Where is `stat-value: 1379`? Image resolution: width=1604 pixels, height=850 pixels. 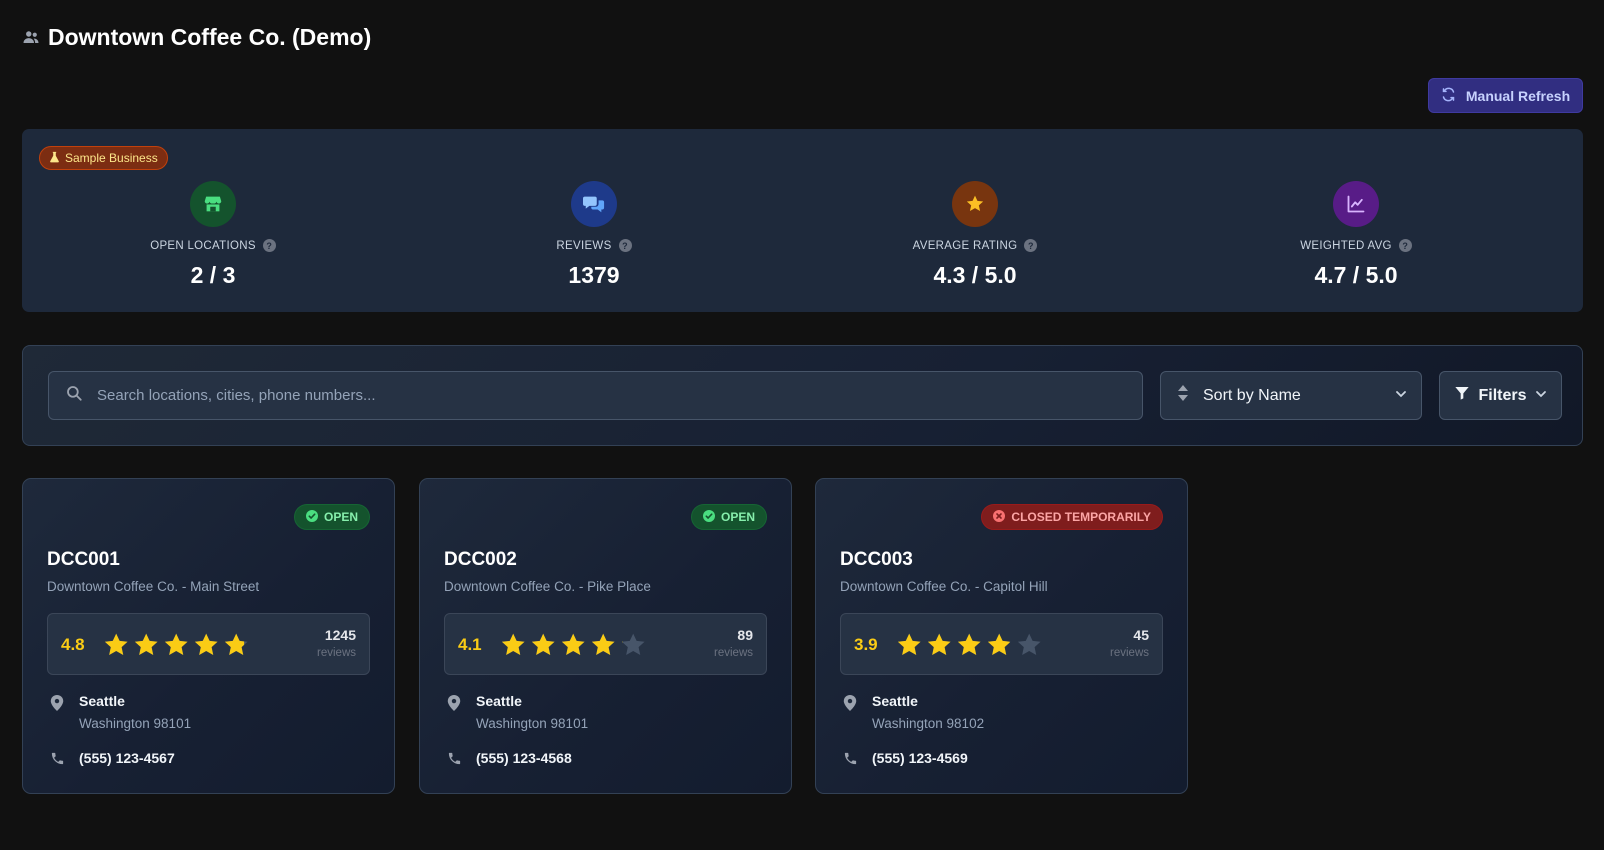
stat-value: 1379 is located at coordinates (594, 275).